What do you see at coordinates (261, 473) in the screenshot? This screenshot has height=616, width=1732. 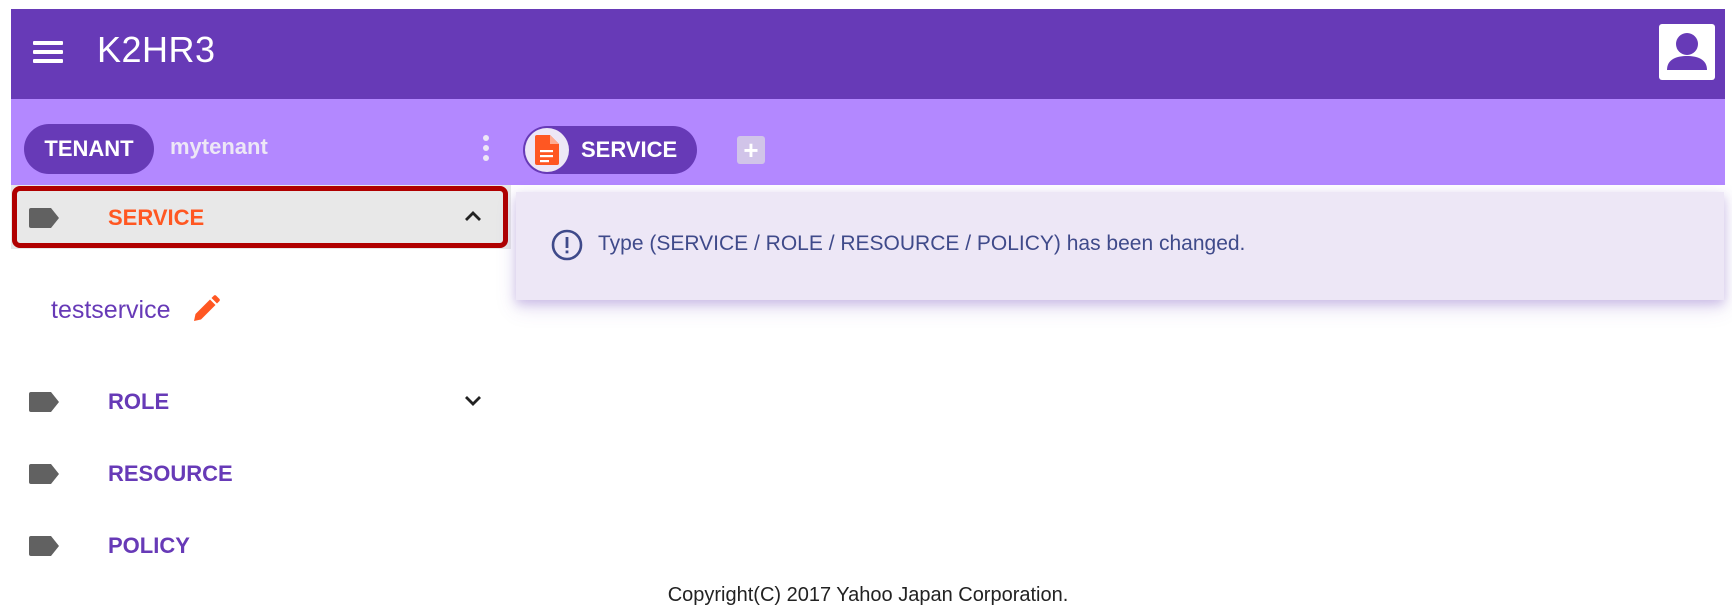 I see `sidebar-item-resource: RESOURCE` at bounding box center [261, 473].